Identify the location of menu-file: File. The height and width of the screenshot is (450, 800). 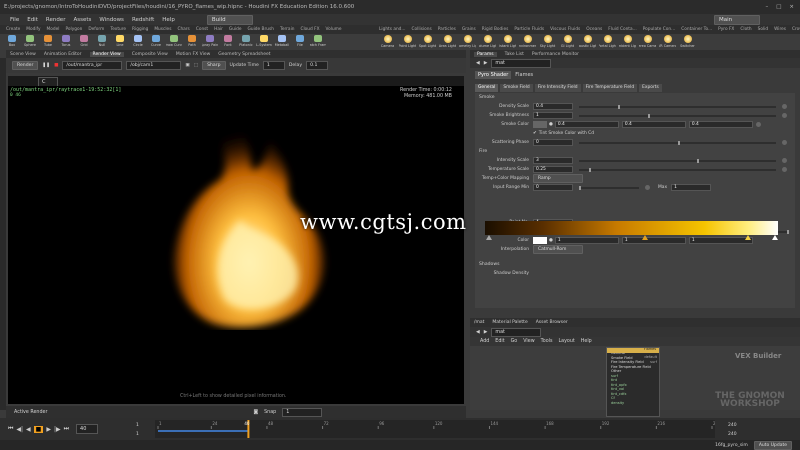
(14, 20).